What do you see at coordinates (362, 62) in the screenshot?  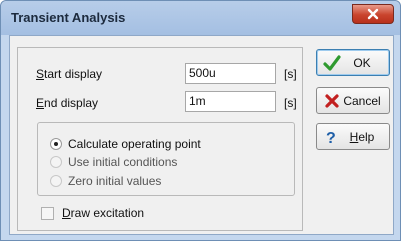 I see `ok-button-label: OK` at bounding box center [362, 62].